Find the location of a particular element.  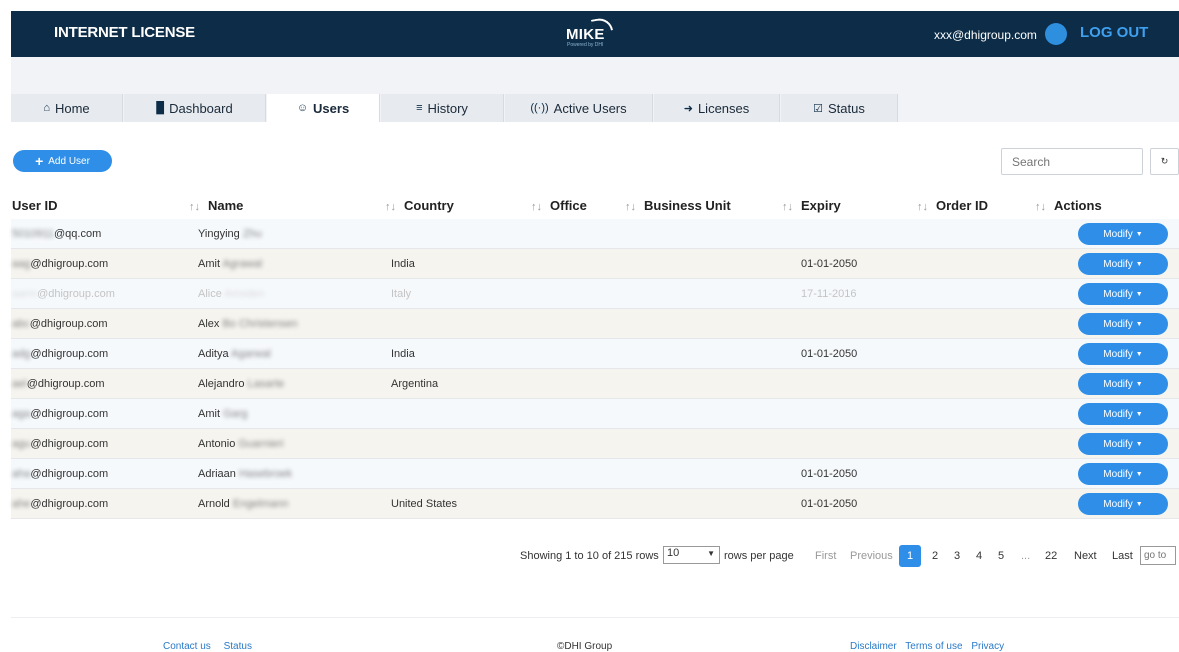

privacy-link: Privacy is located at coordinates (987, 646).